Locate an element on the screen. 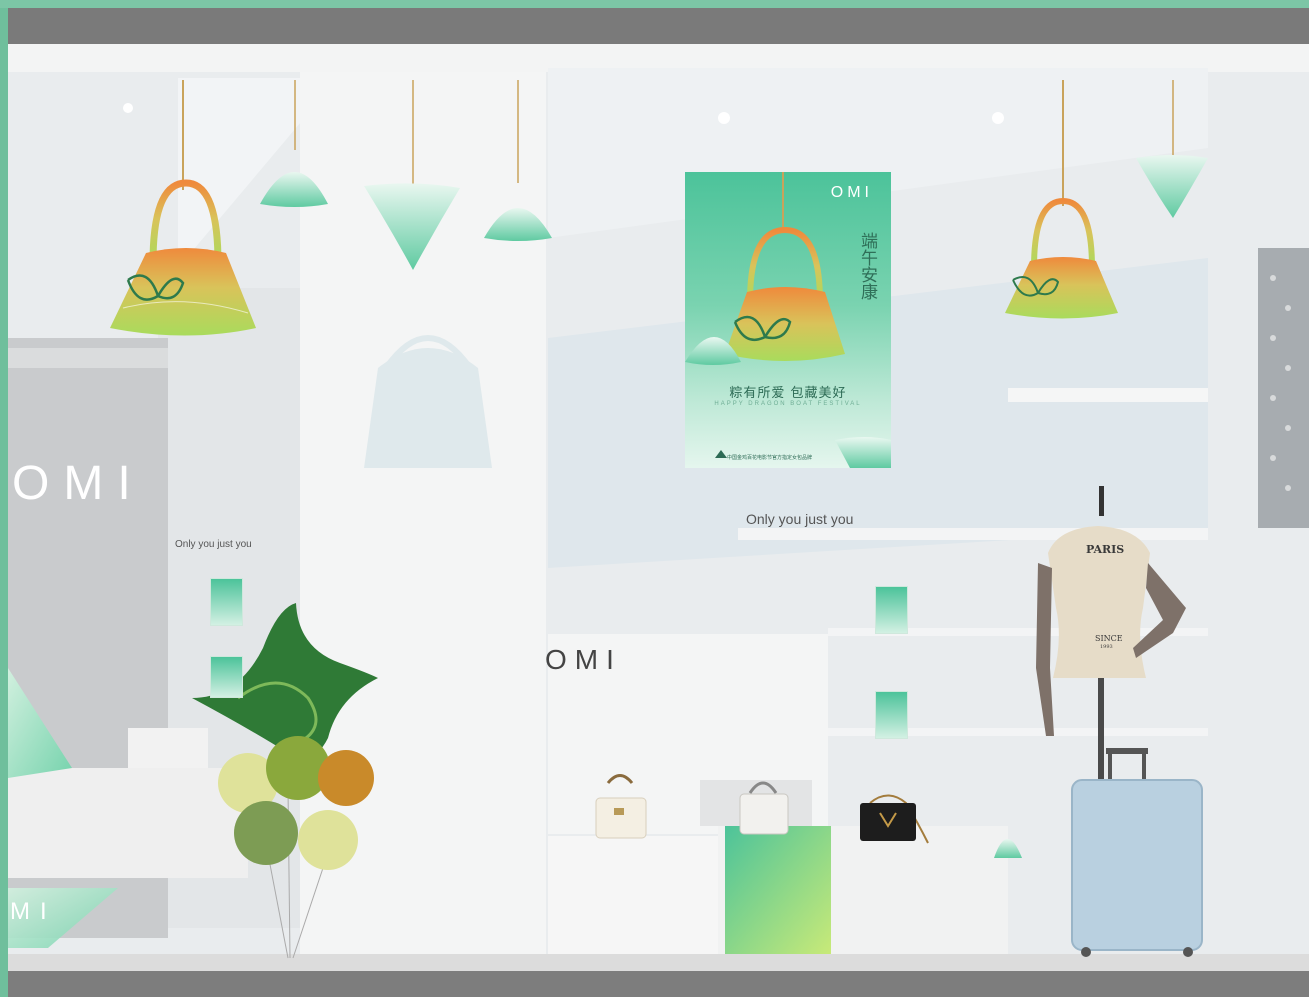 The image size is (1309, 997). display-plinth-left is located at coordinates (633, 896).